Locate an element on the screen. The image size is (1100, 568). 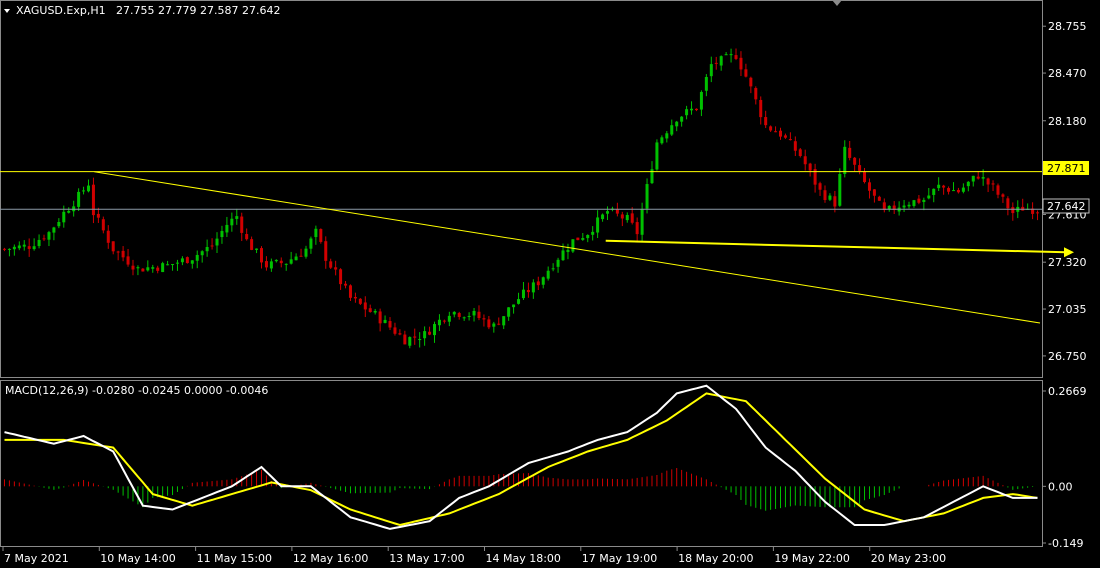
time-tick-label: 20 May 23:00 is located at coordinates (908, 558).